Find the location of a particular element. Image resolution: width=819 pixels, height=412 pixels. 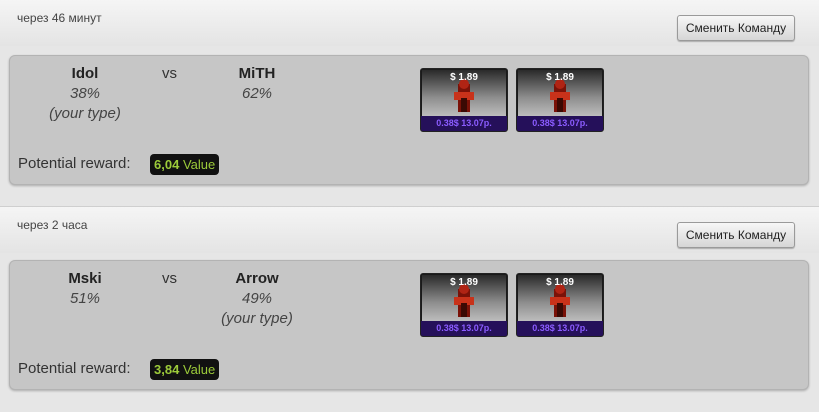

reward-badge: 3,84 Value is located at coordinates (185, 369).